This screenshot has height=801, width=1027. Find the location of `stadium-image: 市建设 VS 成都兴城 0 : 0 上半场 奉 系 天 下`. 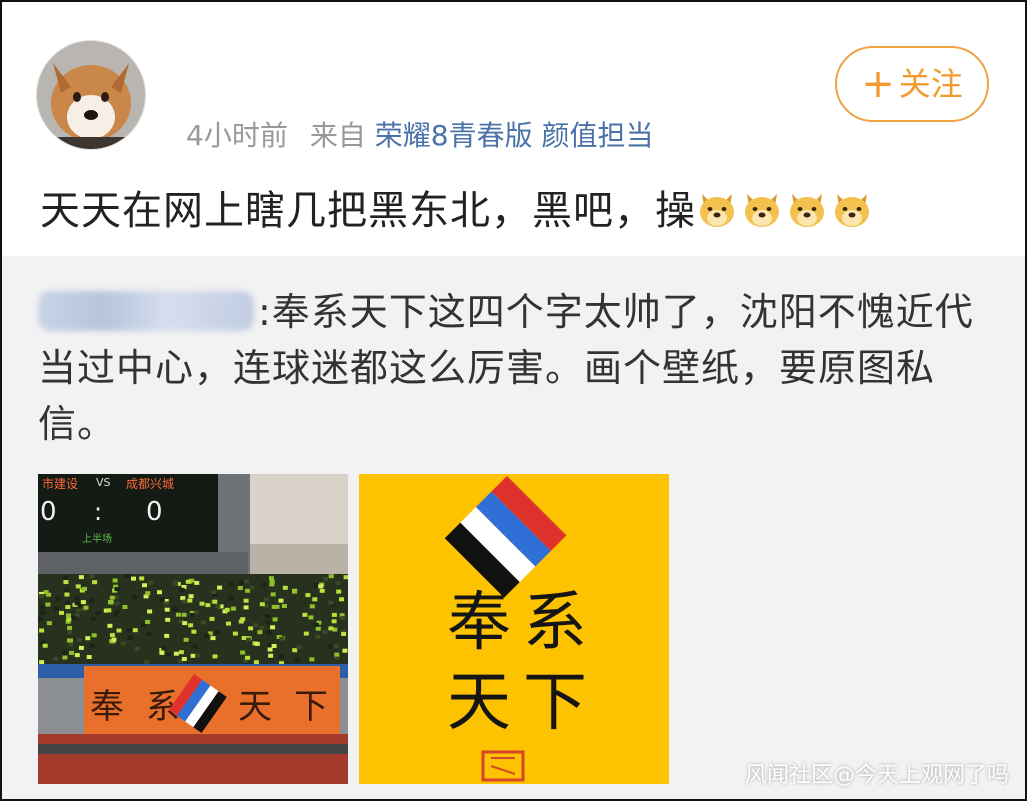

stadium-image: 市建设 VS 成都兴城 0 : 0 上半场 奉 系 天 下 is located at coordinates (193, 629).